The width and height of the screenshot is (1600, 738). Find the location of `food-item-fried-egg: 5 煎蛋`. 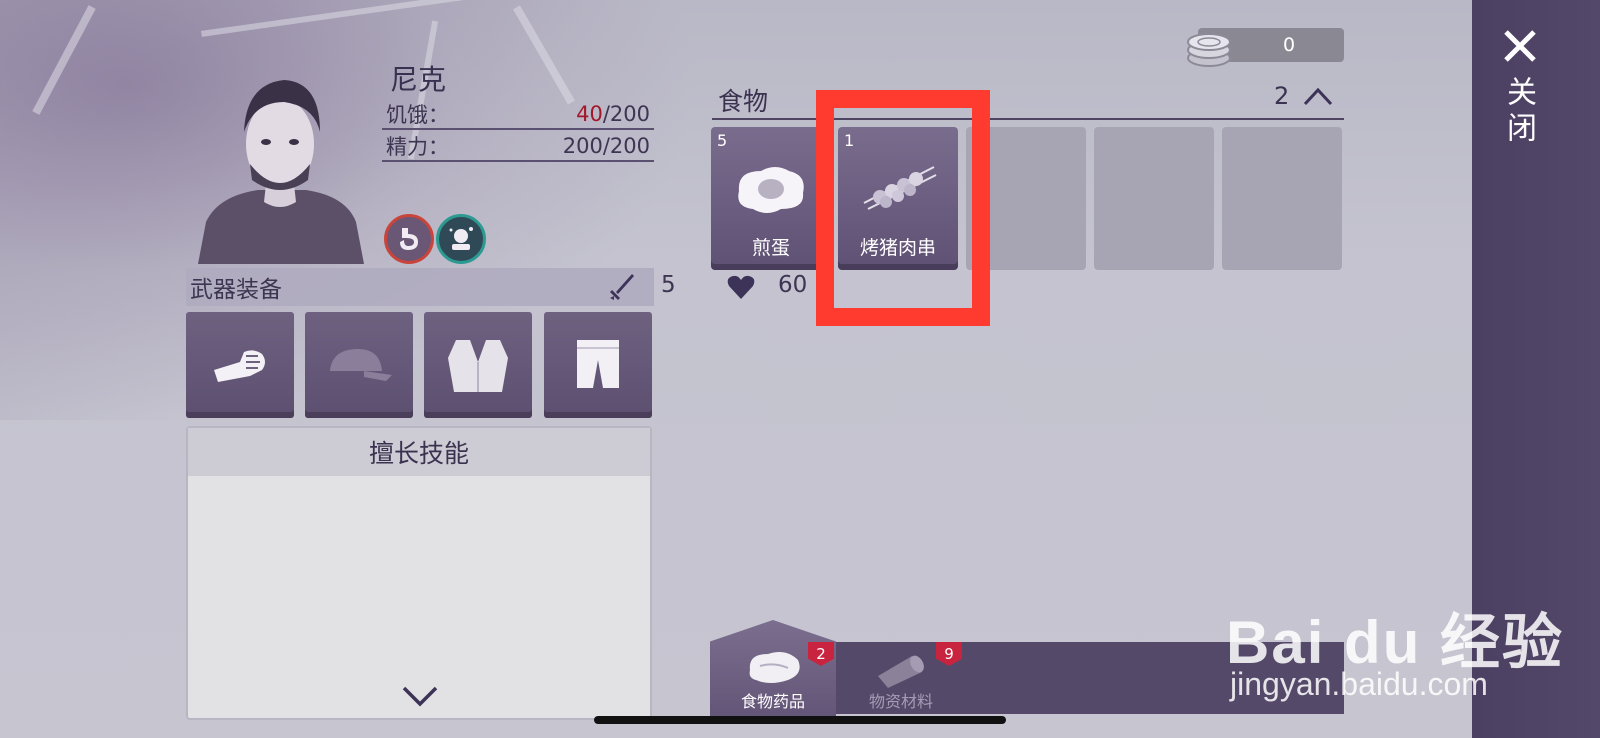

food-item-fried-egg: 5 煎蛋 is located at coordinates (771, 198).